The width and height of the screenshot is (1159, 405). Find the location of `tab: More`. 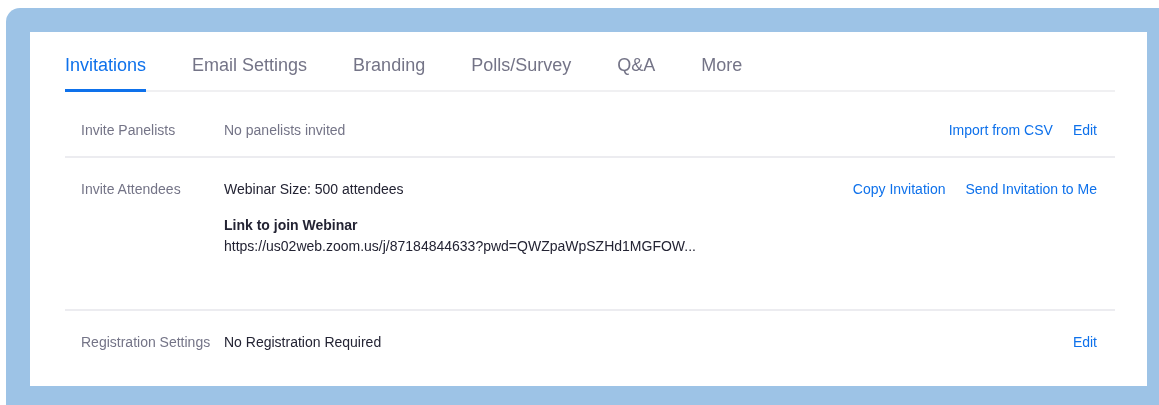

tab: More is located at coordinates (722, 62).